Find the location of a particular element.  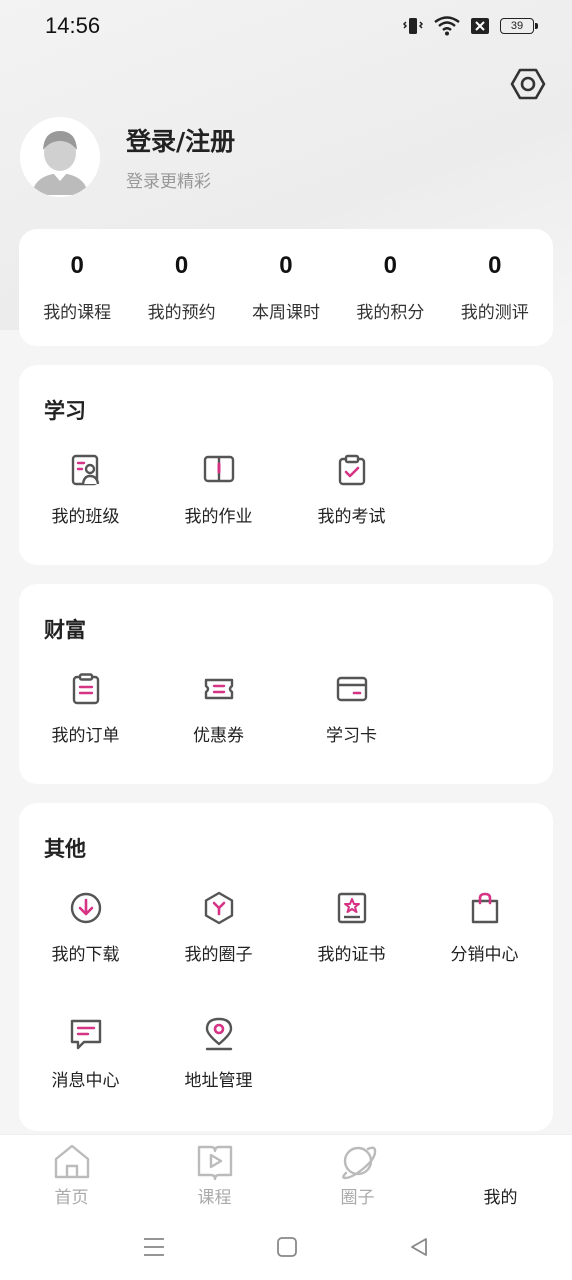

menu-distribution-center: 分销中心 is located at coordinates (484, 954).